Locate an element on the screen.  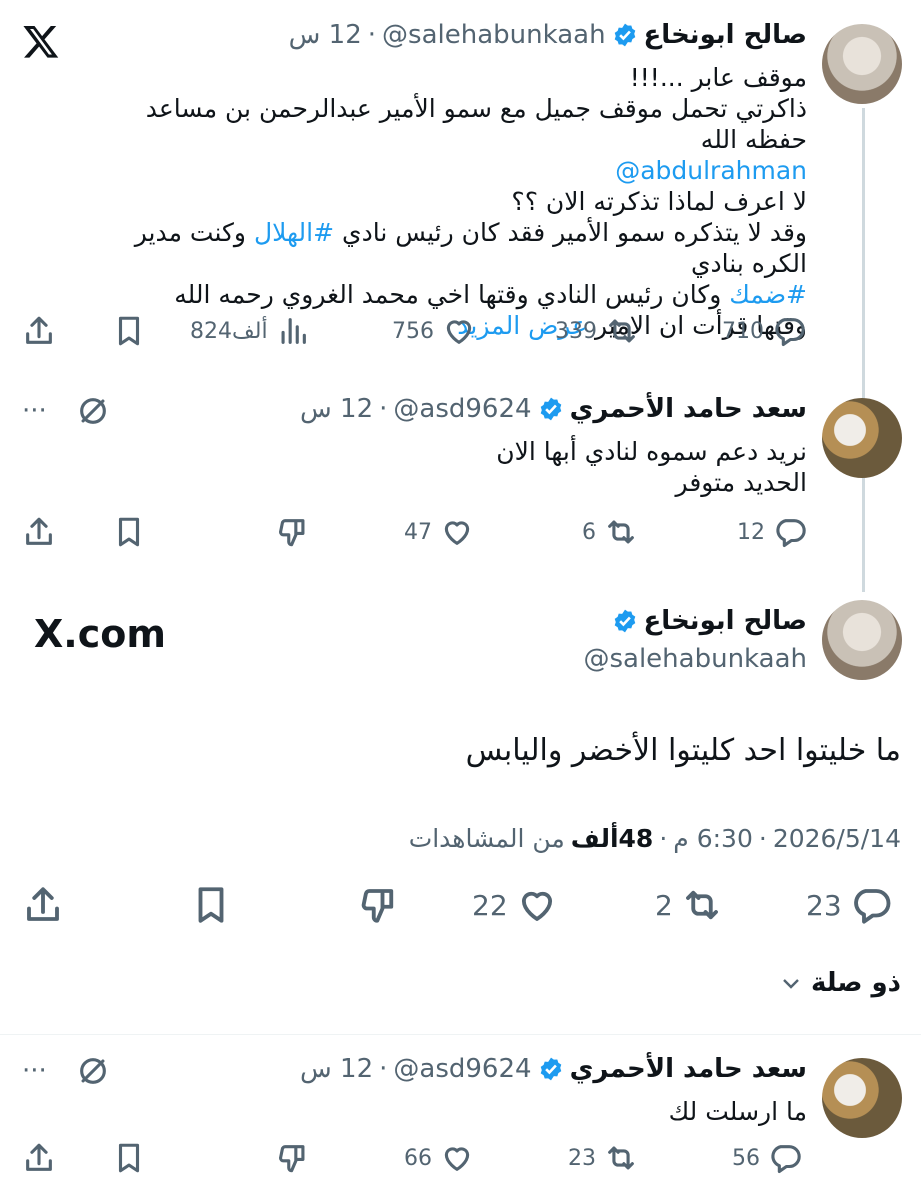
reply-count: 12 is located at coordinates (751, 532).